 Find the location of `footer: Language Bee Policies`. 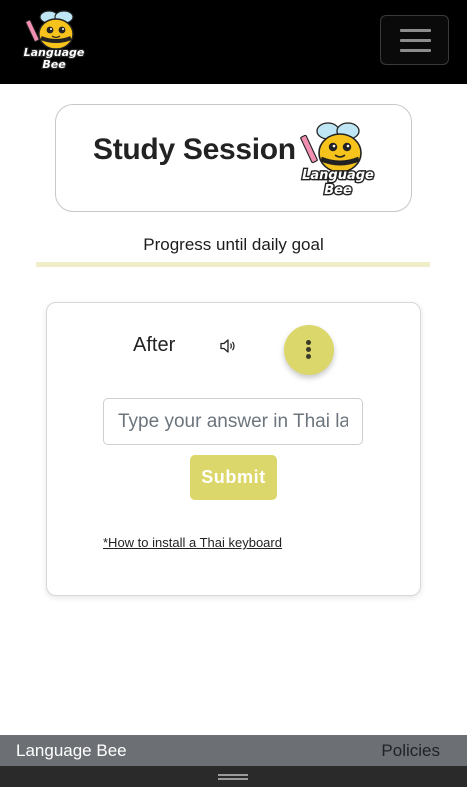

footer: Language Bee Policies is located at coordinates (233, 750).